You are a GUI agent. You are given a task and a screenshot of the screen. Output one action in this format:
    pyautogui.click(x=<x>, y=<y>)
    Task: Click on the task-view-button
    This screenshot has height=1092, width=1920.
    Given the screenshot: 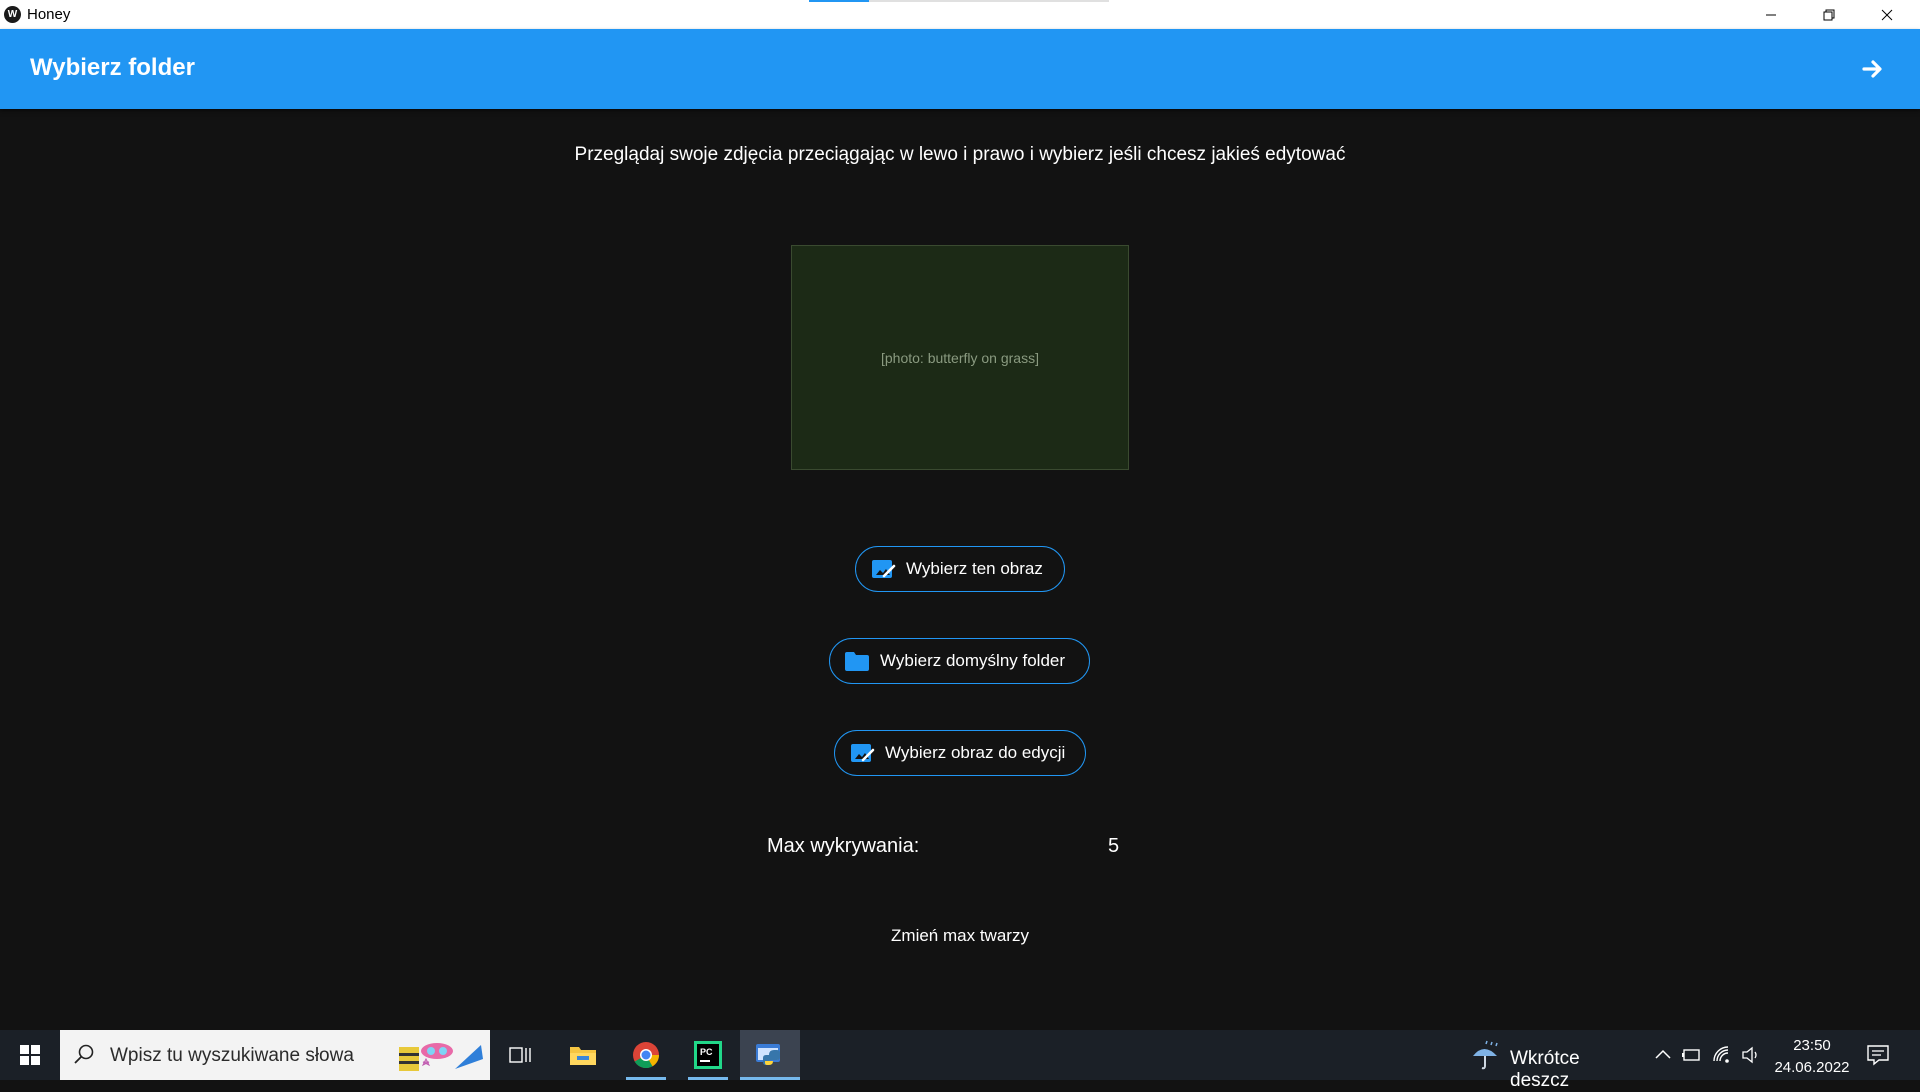 What is the action you would take?
    pyautogui.click(x=520, y=1055)
    